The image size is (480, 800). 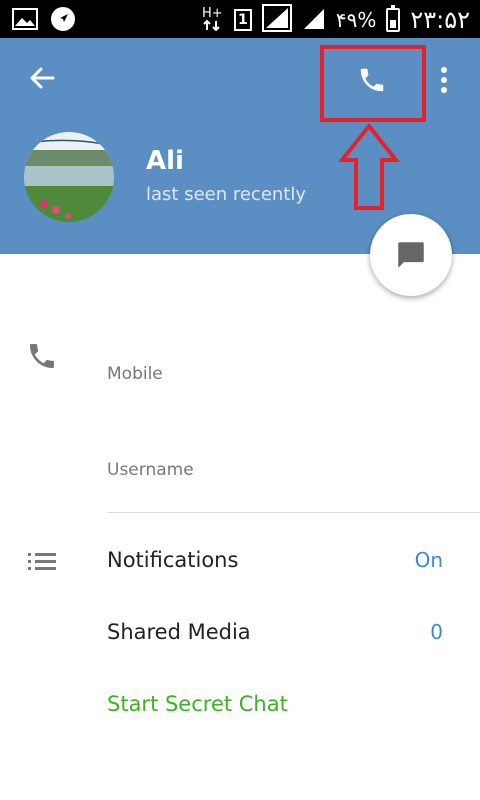 I want to click on divider, so click(x=293, y=512).